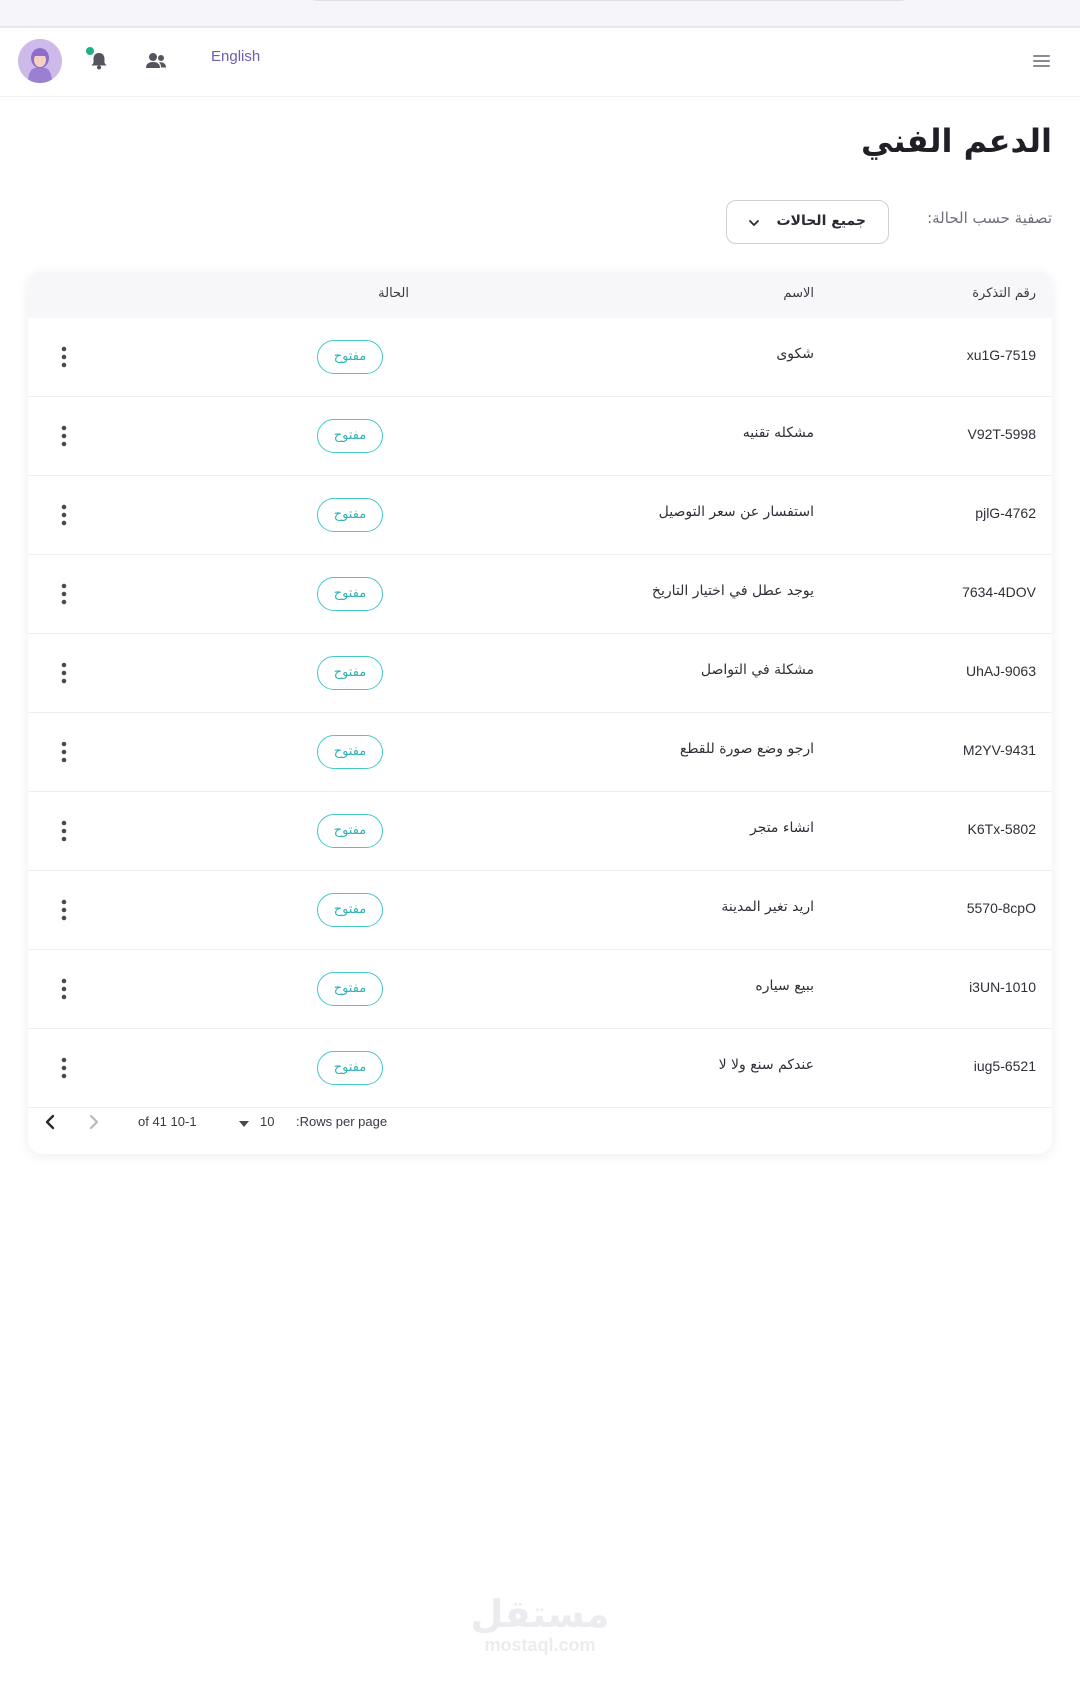 This screenshot has height=1701, width=1080. Describe the element at coordinates (766, 1065) in the screenshot. I see `ticket-name: عندكم سنع ولا لا` at that location.